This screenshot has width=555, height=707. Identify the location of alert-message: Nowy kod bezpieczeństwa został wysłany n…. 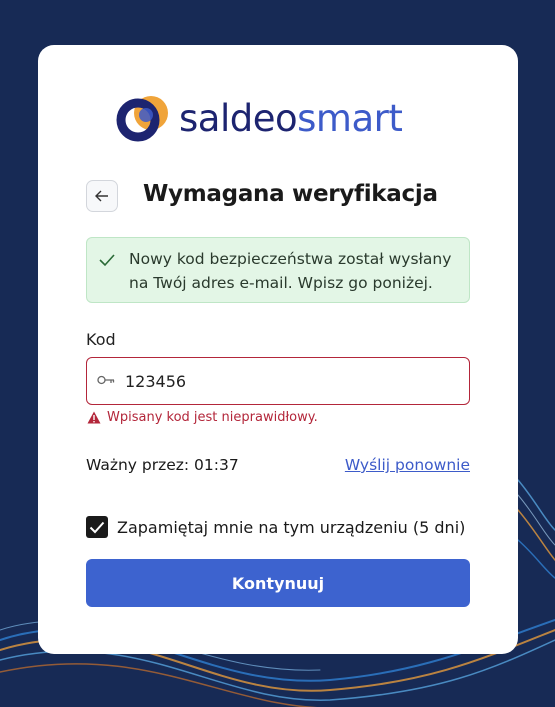
(290, 271).